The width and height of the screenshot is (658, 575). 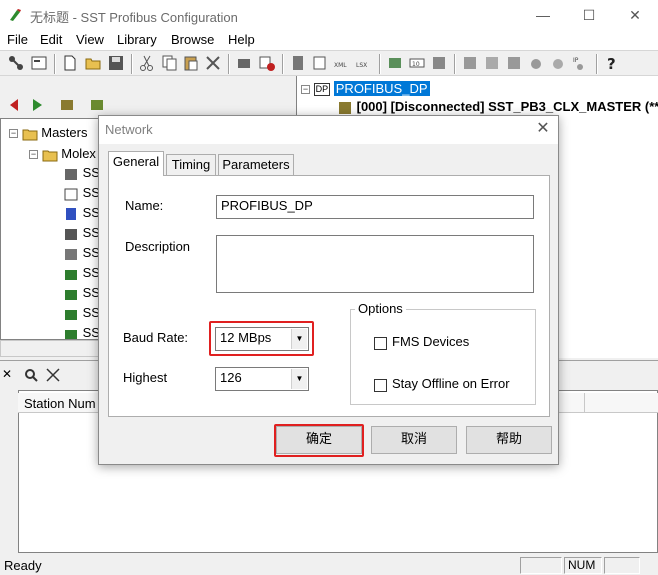 What do you see at coordinates (64, 132) in the screenshot?
I see `tree-label-masters: Masters` at bounding box center [64, 132].